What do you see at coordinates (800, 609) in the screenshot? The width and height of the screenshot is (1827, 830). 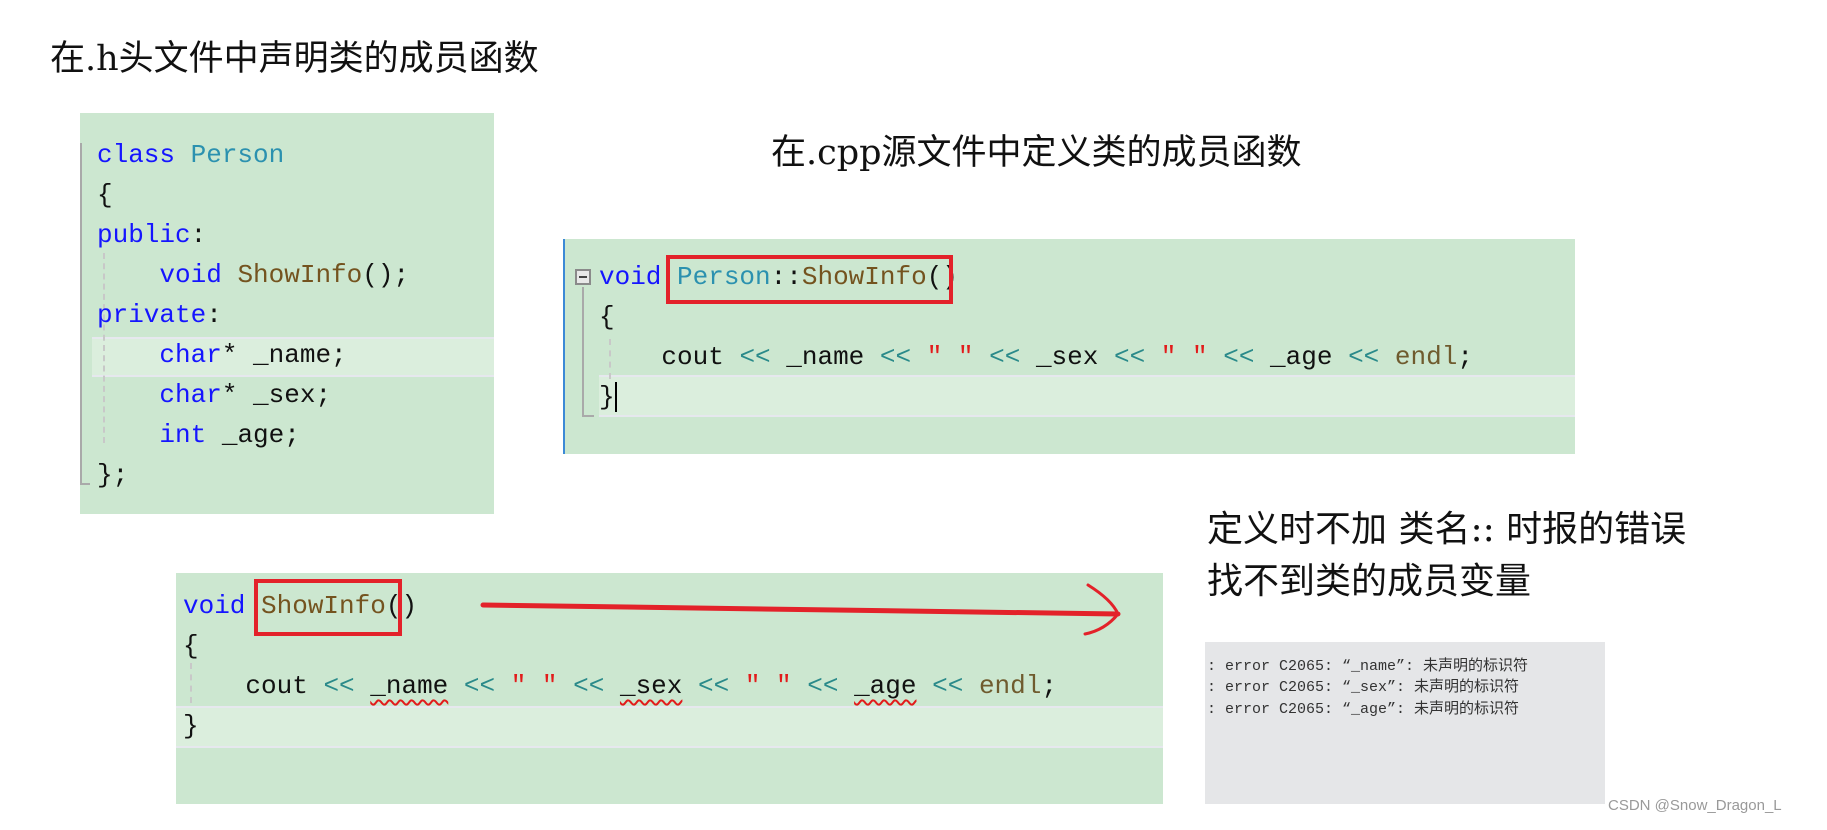 I see `arrow-shaft` at bounding box center [800, 609].